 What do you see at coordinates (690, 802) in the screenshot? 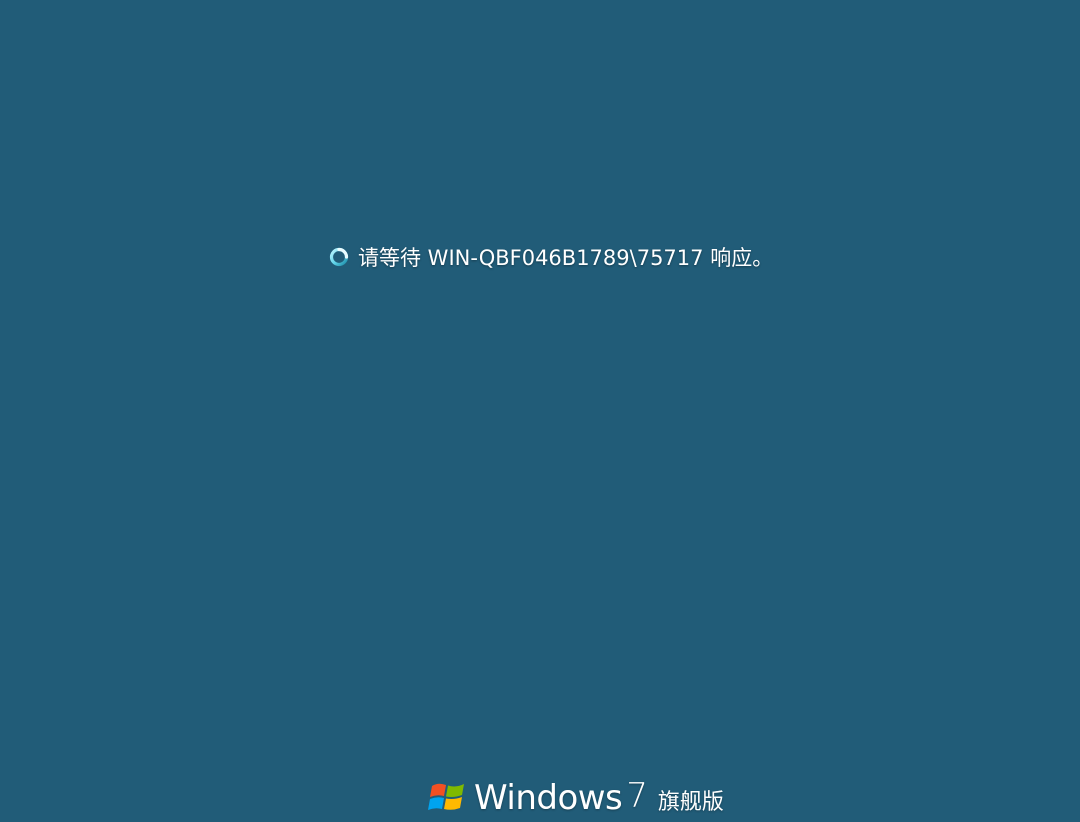
I see `product-edition: 旗舰版` at bounding box center [690, 802].